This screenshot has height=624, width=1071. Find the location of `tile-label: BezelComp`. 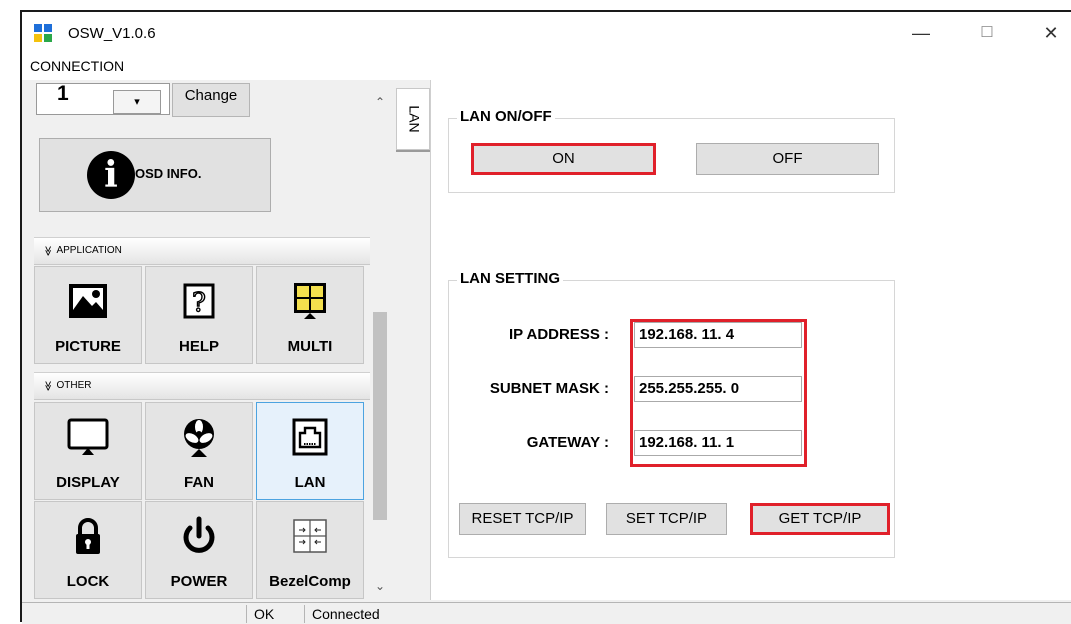

tile-label: BezelComp is located at coordinates (310, 581).